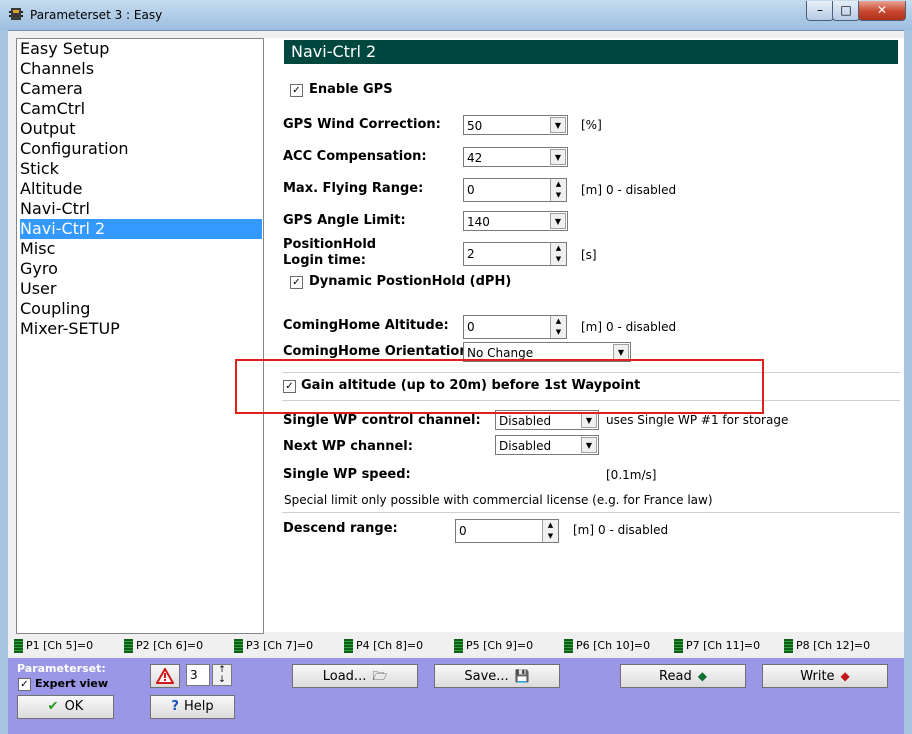  I want to click on maximize-button: □, so click(846, 11).